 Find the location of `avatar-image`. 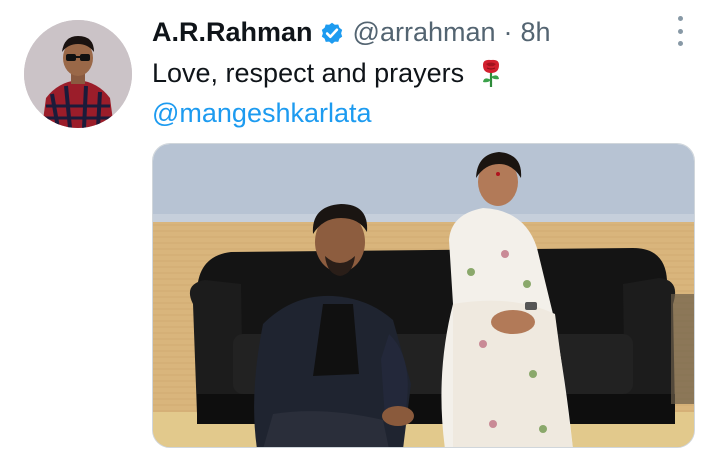

avatar-image is located at coordinates (78, 74).